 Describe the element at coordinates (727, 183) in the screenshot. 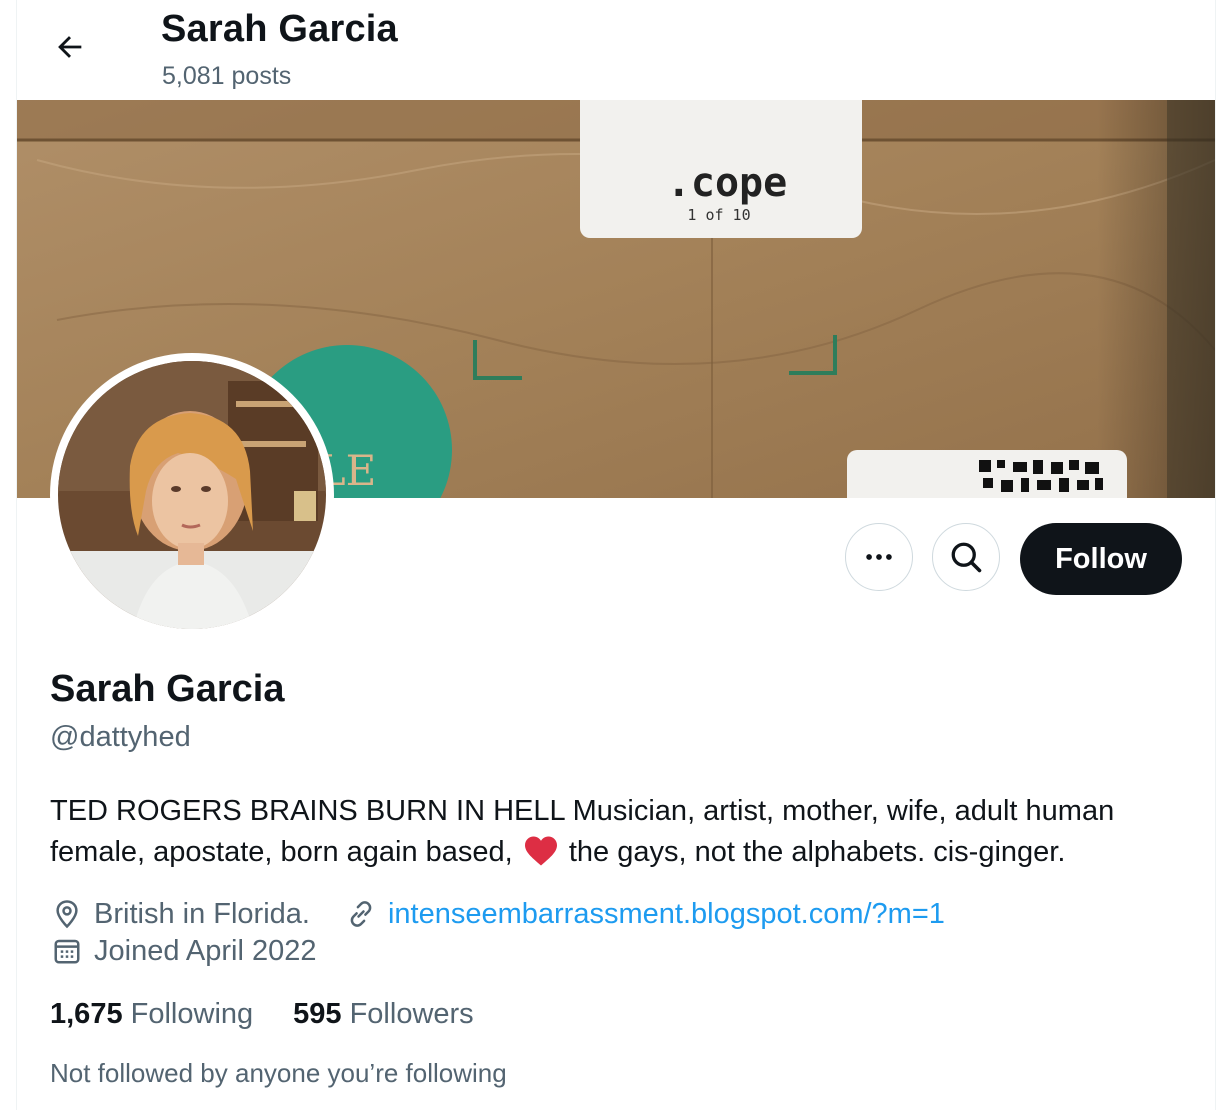

I see `banner-label-text: .cope` at that location.